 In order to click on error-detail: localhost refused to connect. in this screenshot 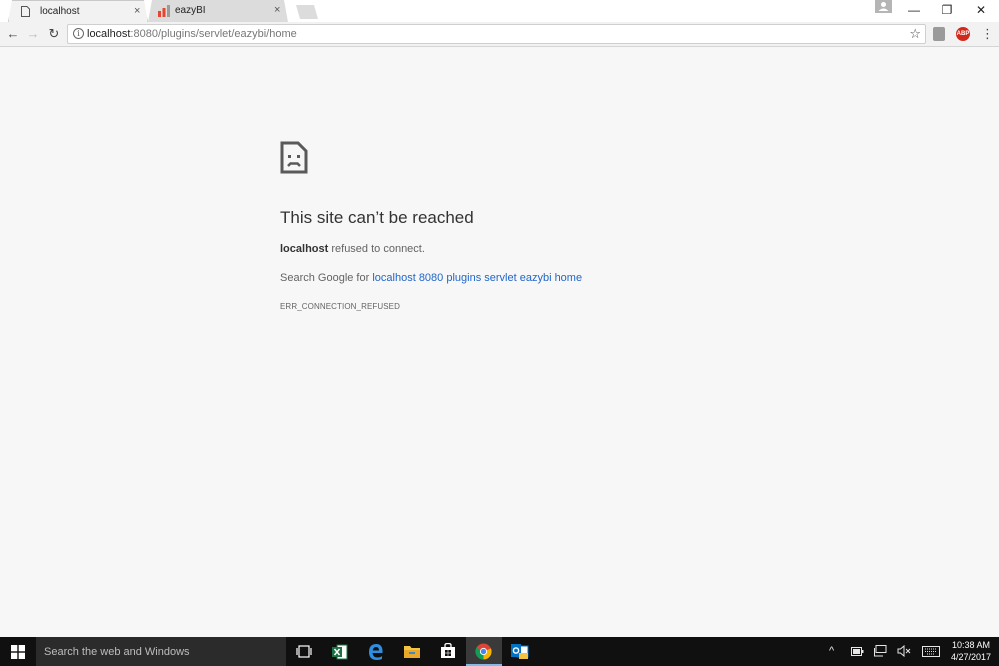, I will do `click(352, 249)`.